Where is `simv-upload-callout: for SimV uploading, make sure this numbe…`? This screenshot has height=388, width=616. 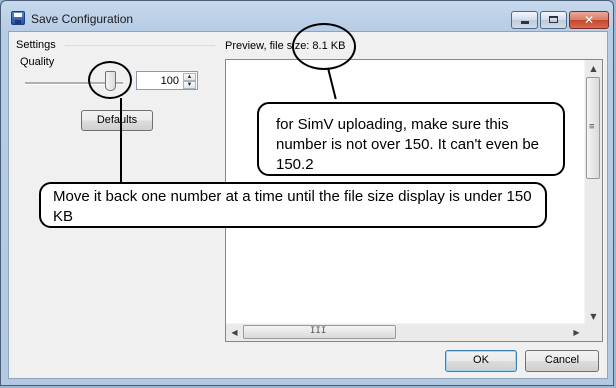 simv-upload-callout: for SimV uploading, make sure this numbe… is located at coordinates (411, 139).